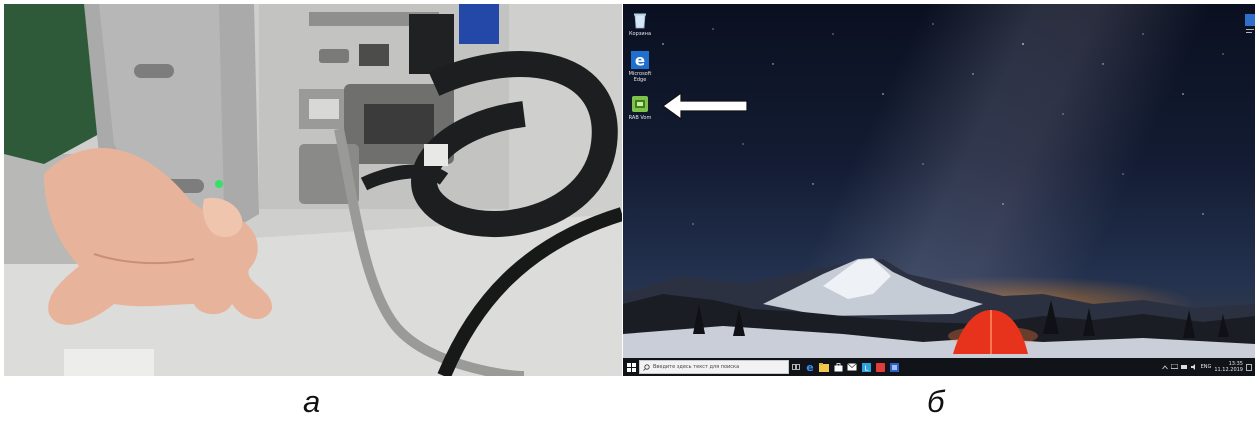  Describe the element at coordinates (936, 401) in the screenshot. I see `caption-panel-b: б` at that location.